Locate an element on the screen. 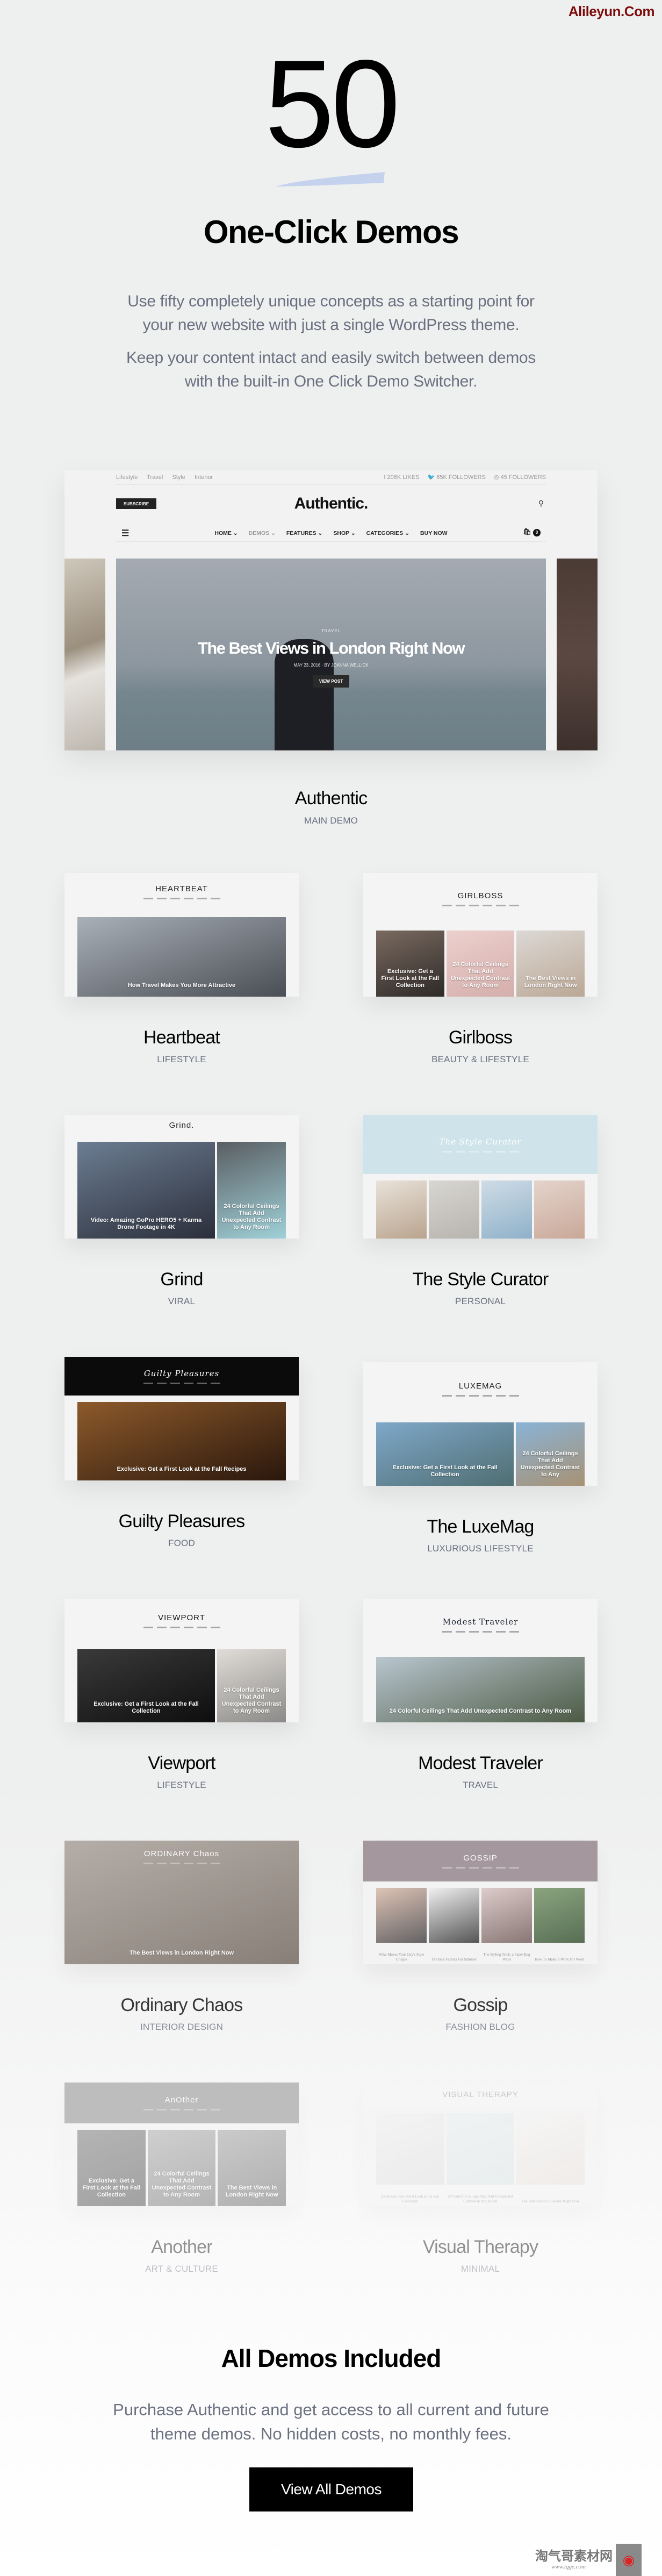 The width and height of the screenshot is (662, 2576). post-image: The Best Fabrics For Summer is located at coordinates (454, 1926).